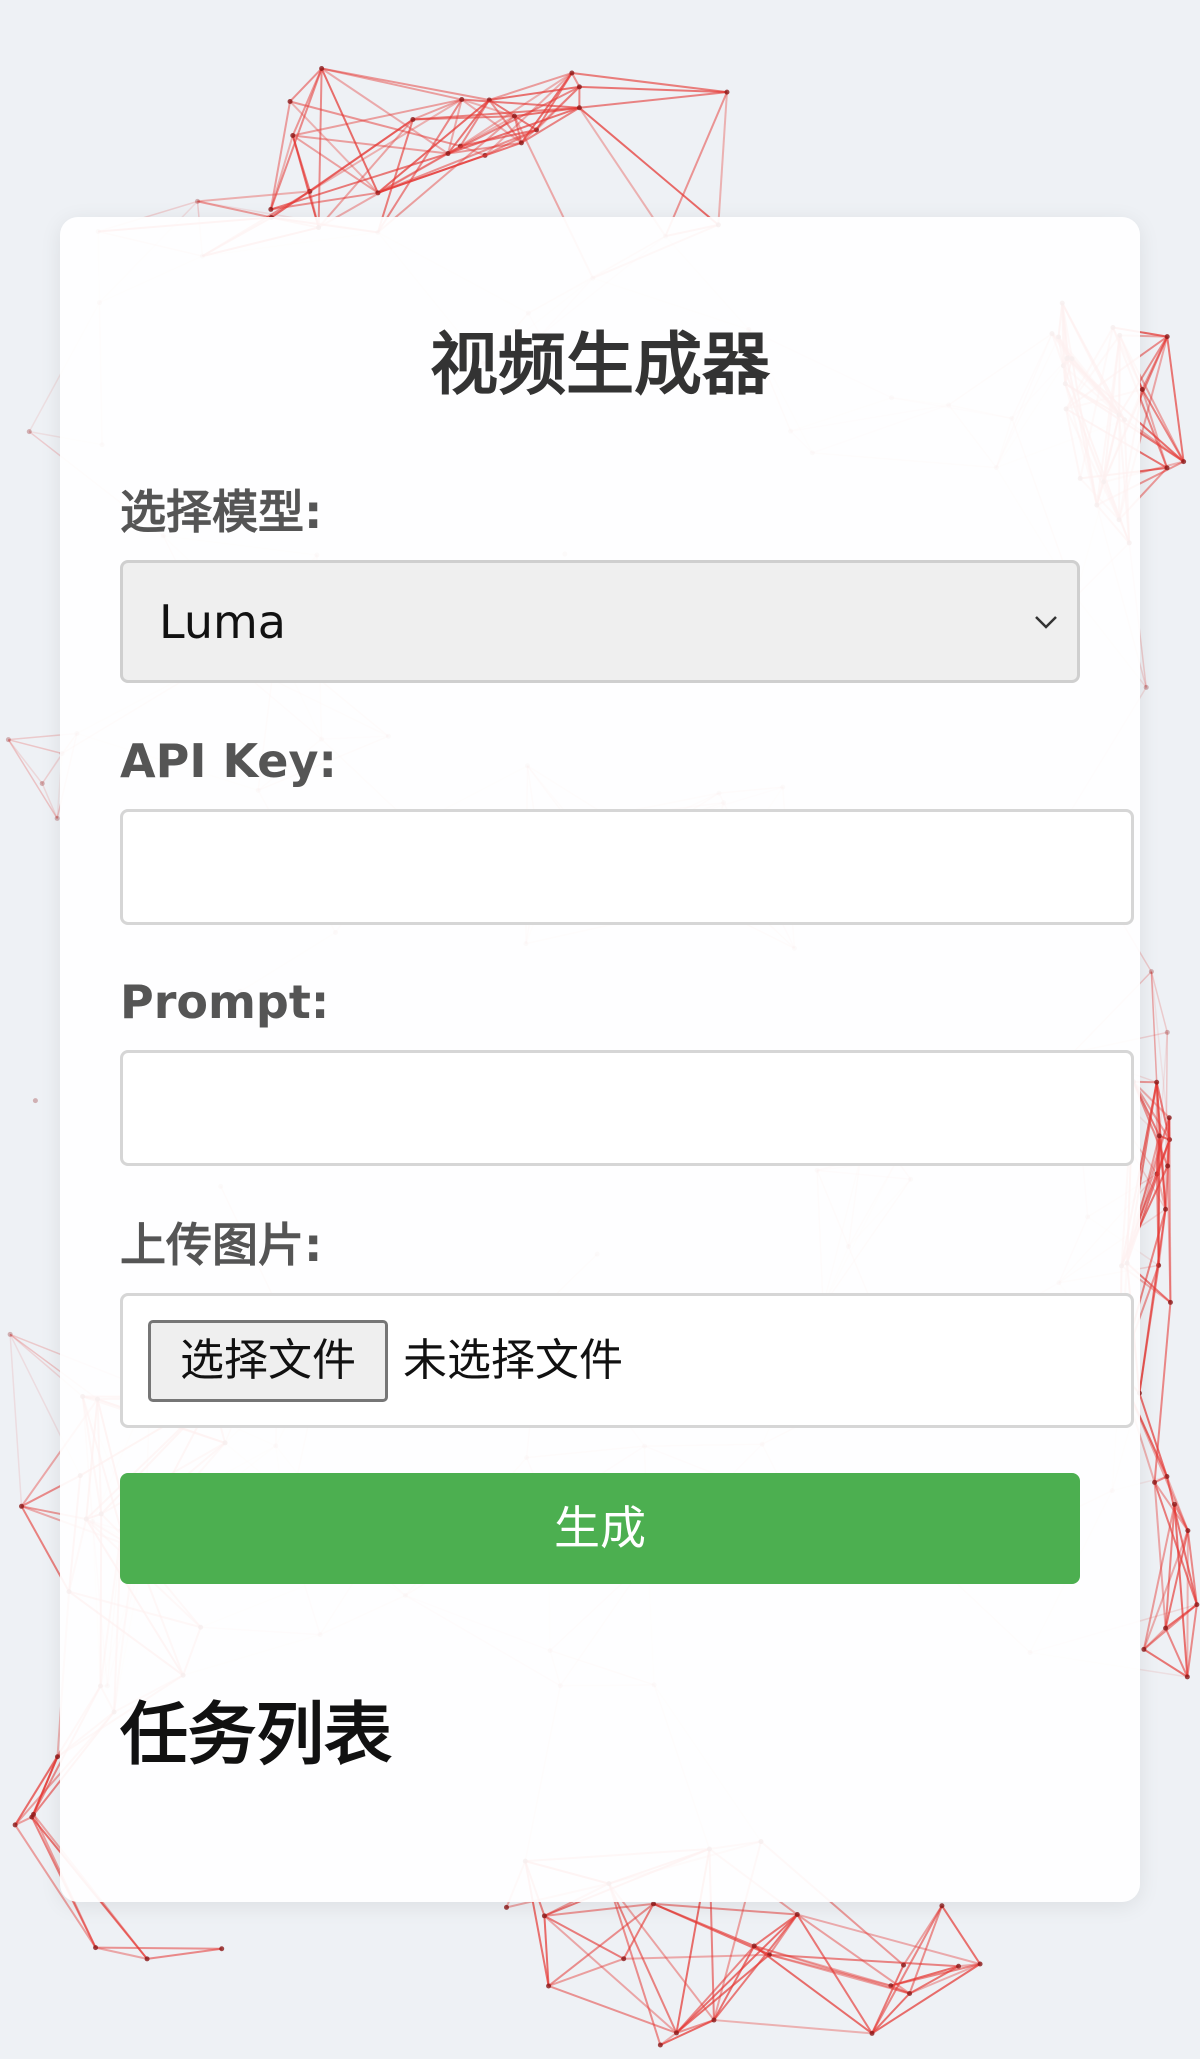 The width and height of the screenshot is (1200, 2059). Describe the element at coordinates (268, 1361) in the screenshot. I see `choose-file-button: 选择文件` at that location.